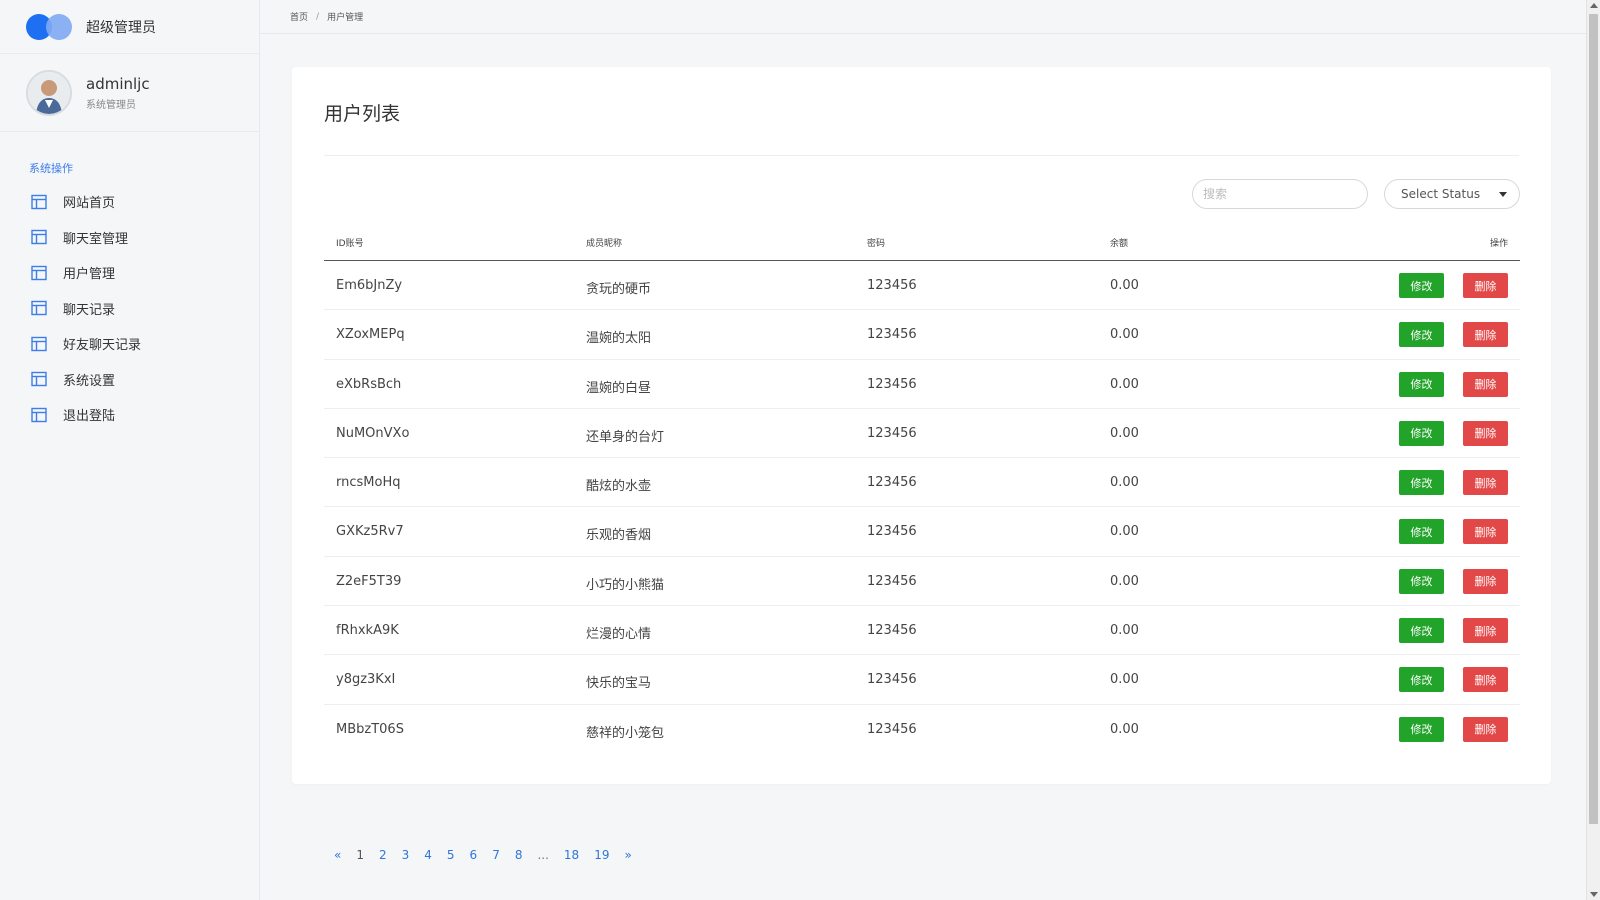  Describe the element at coordinates (118, 83) in the screenshot. I see `profile-name: adminljc` at that location.